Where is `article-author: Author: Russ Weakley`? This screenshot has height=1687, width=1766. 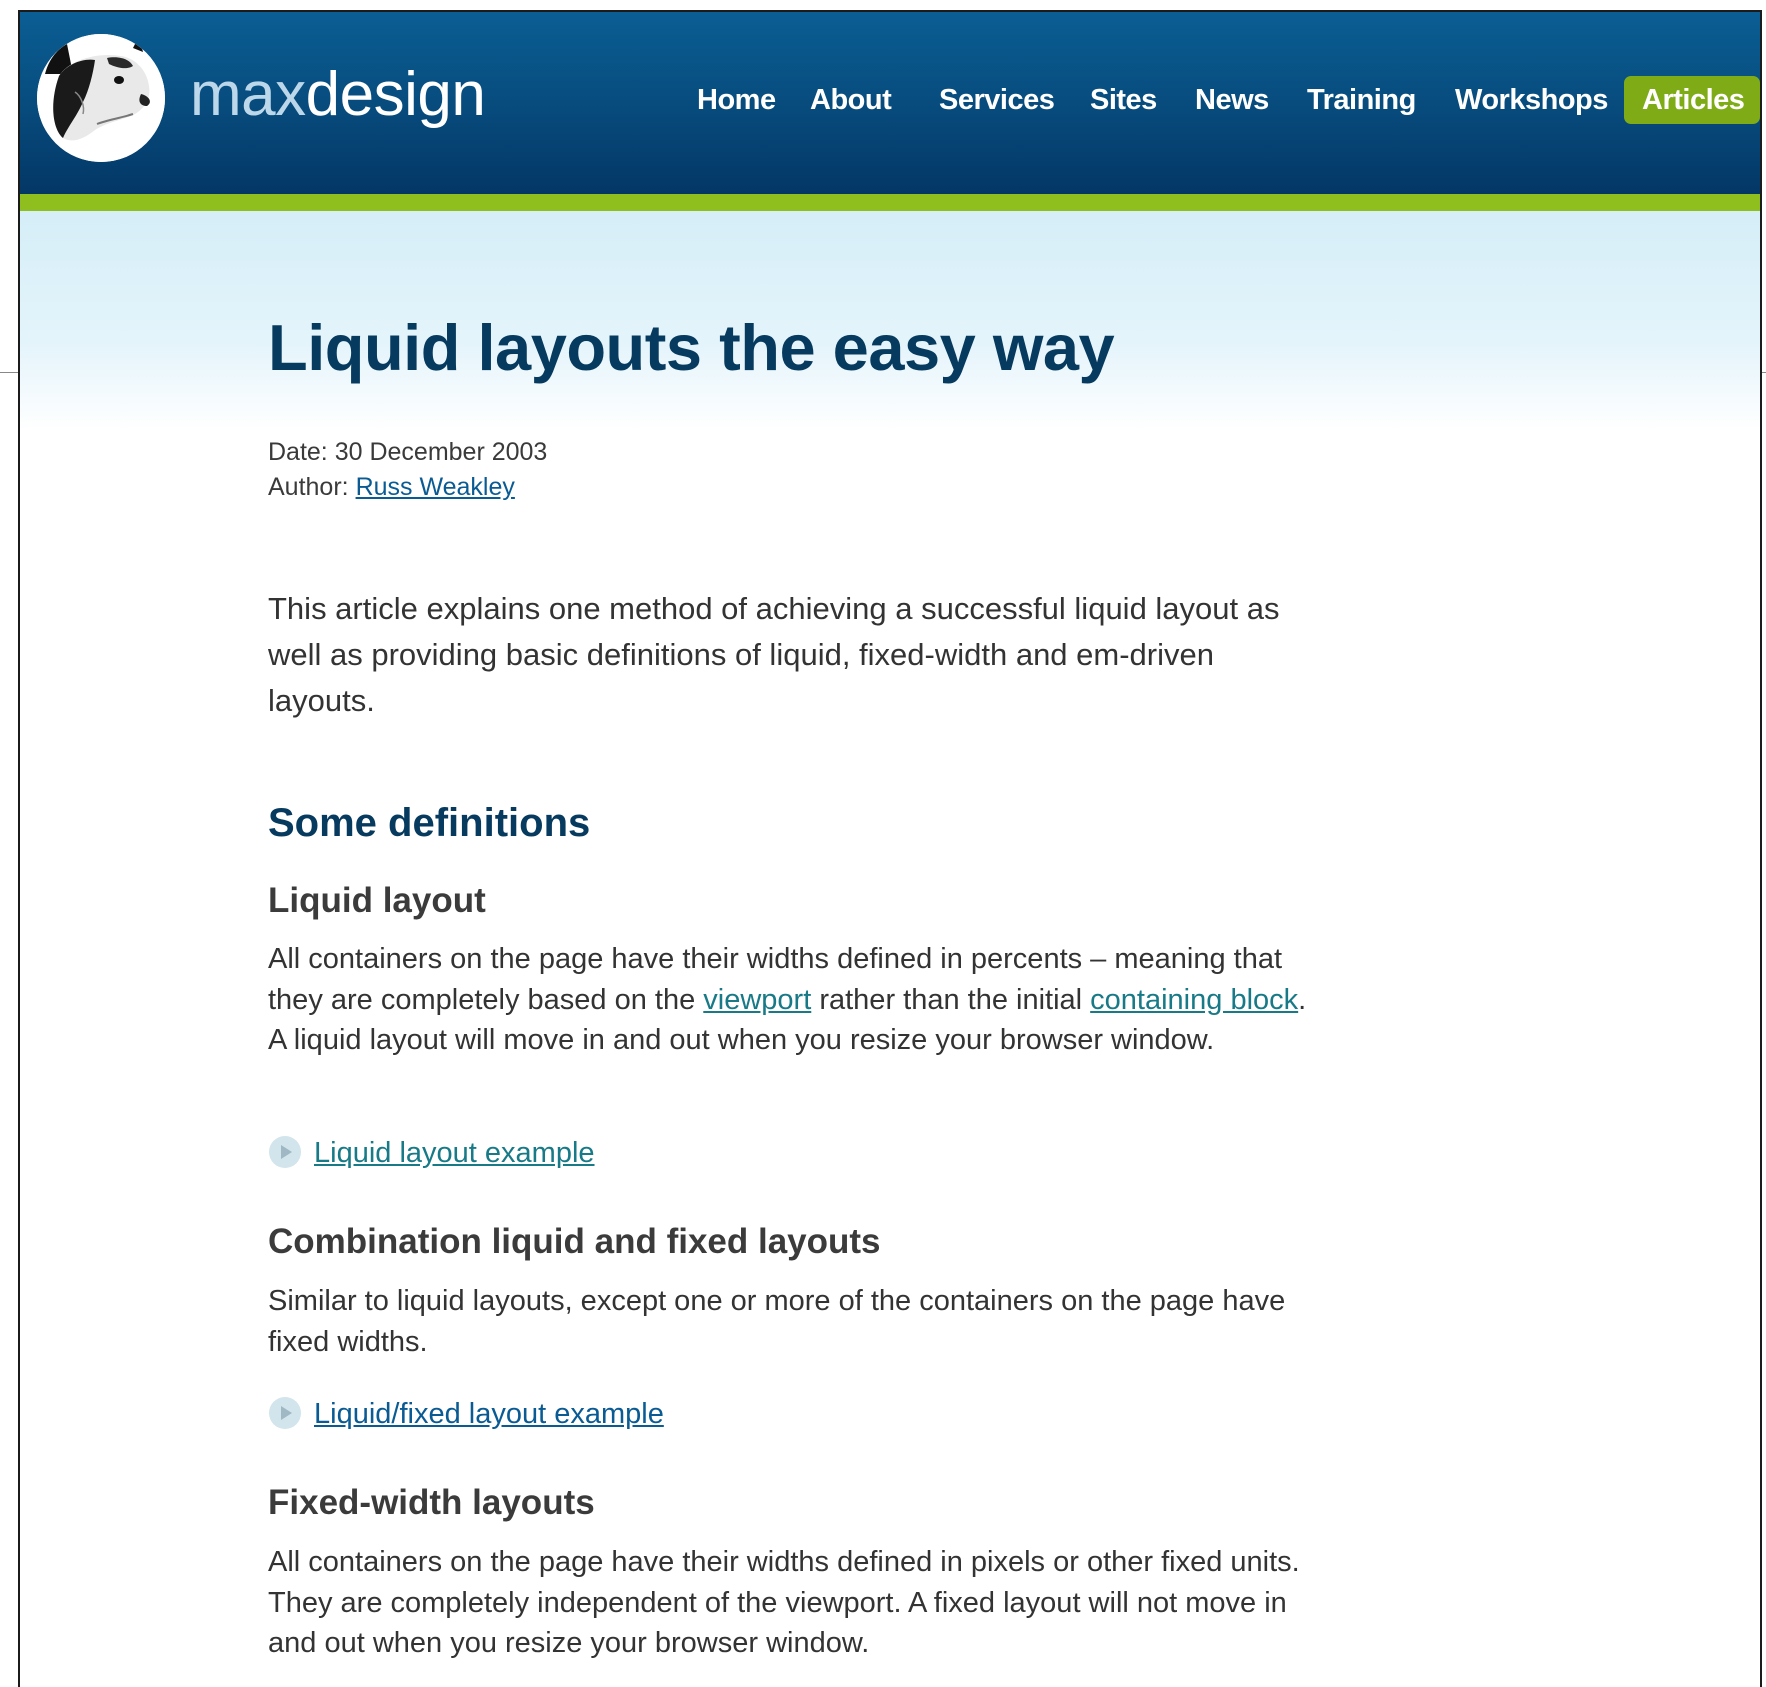 article-author: Author: Russ Weakley is located at coordinates (391, 487).